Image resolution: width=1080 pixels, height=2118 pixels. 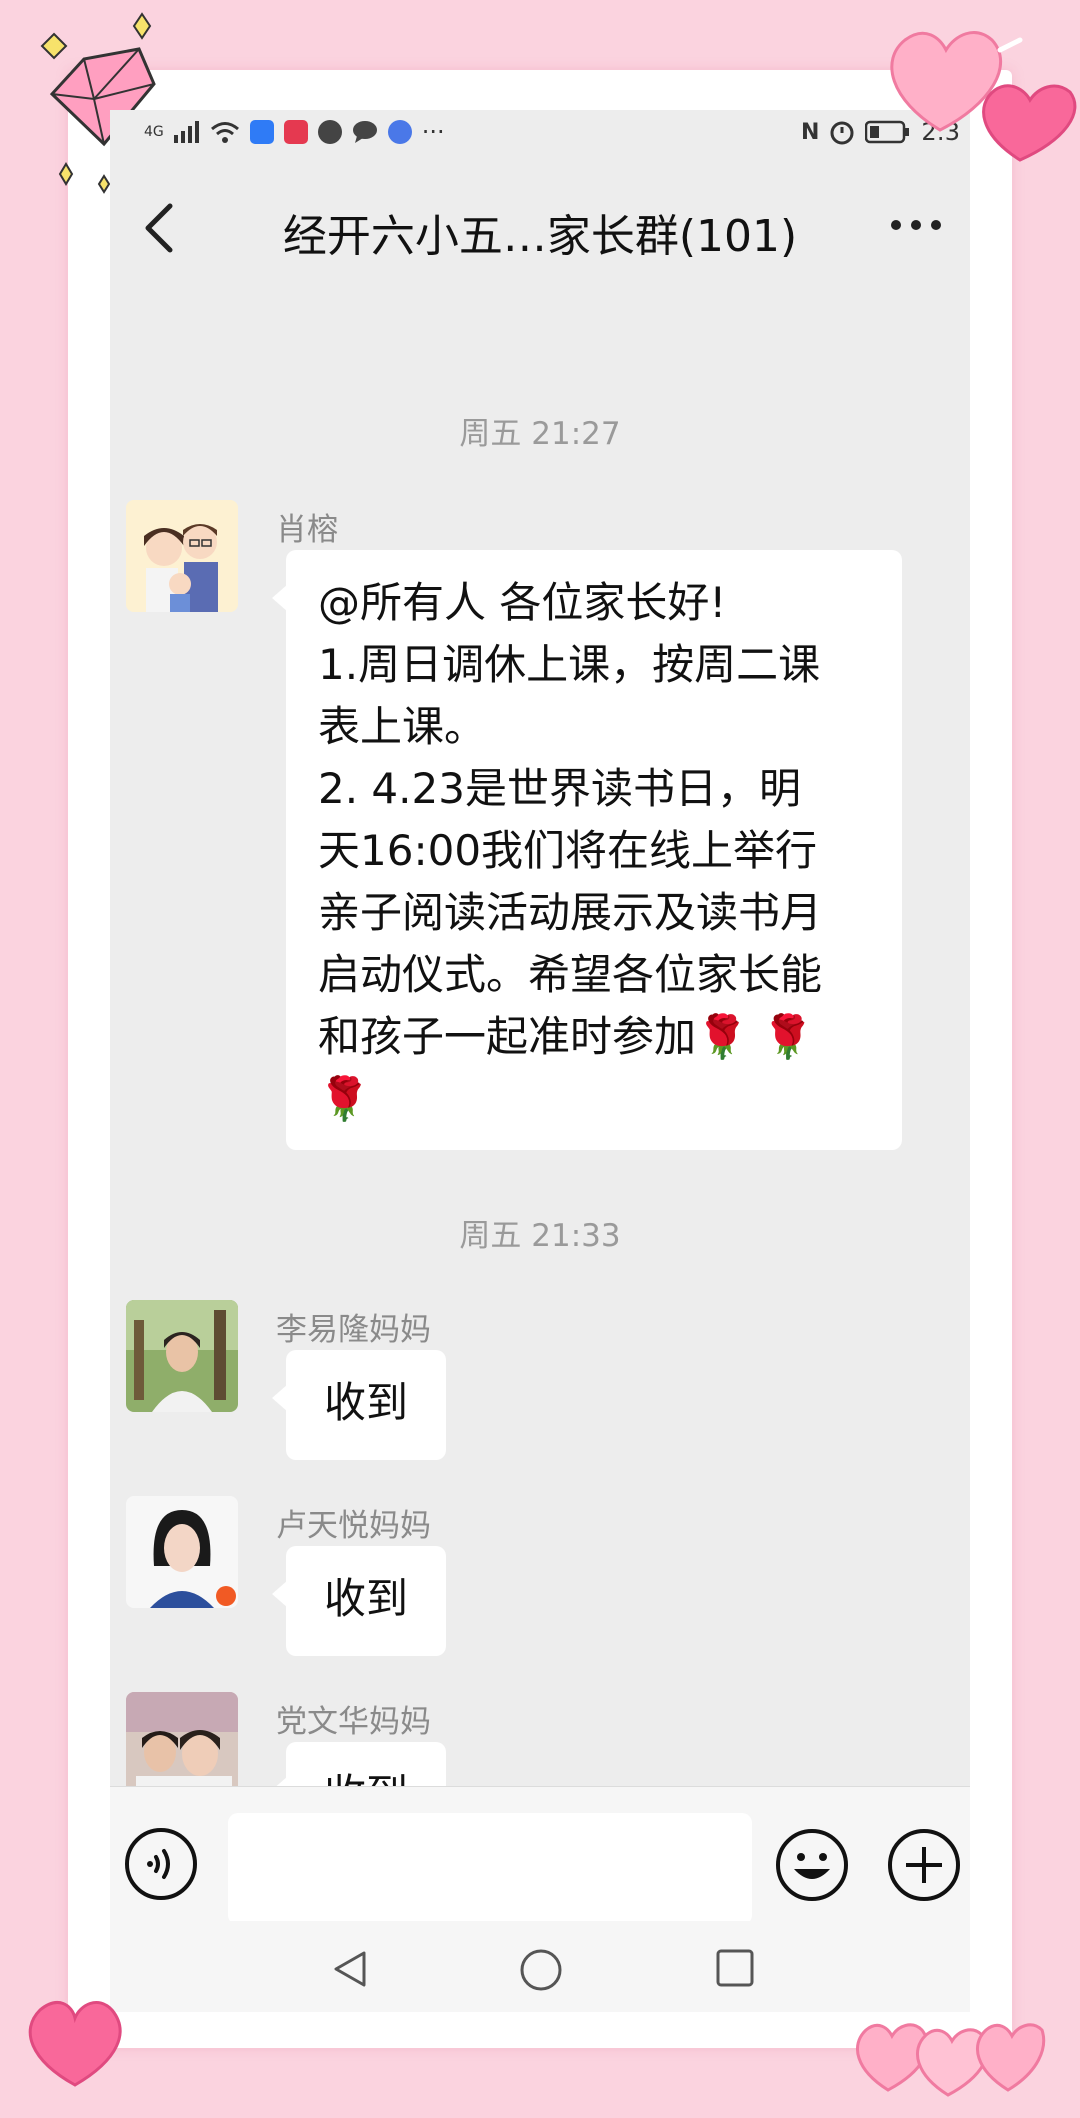 I want to click on more-notifications-icon: ···, so click(x=433, y=132).